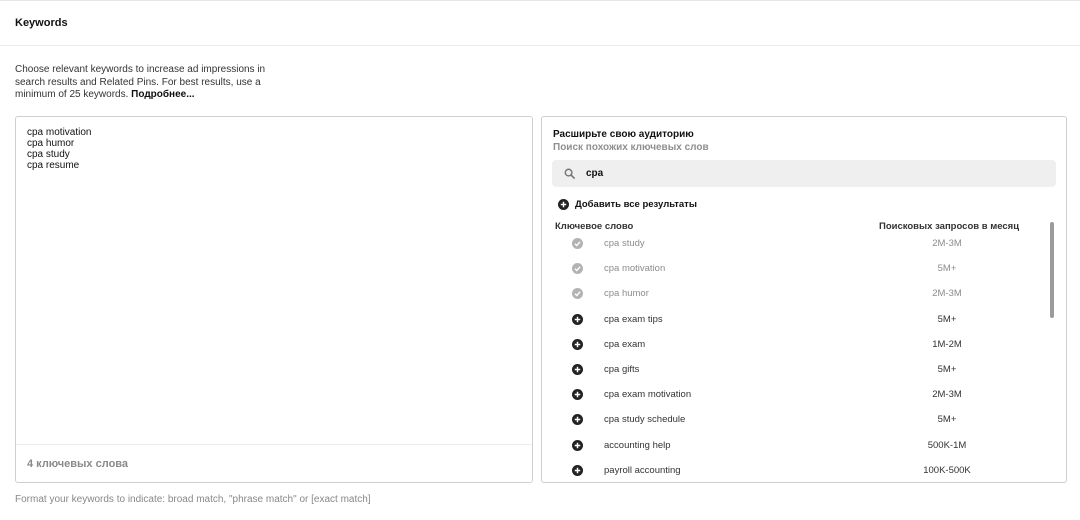  What do you see at coordinates (797, 268) in the screenshot?
I see `suggestion-row: cpa motivation 5M+` at bounding box center [797, 268].